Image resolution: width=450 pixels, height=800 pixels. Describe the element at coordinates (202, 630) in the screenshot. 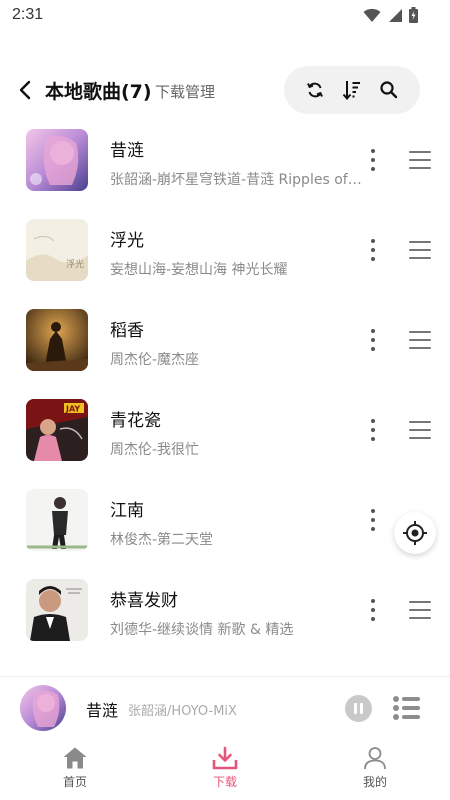

I see `song-subtitle: 刘德华-继续谈情 新歌 & 精选` at that location.